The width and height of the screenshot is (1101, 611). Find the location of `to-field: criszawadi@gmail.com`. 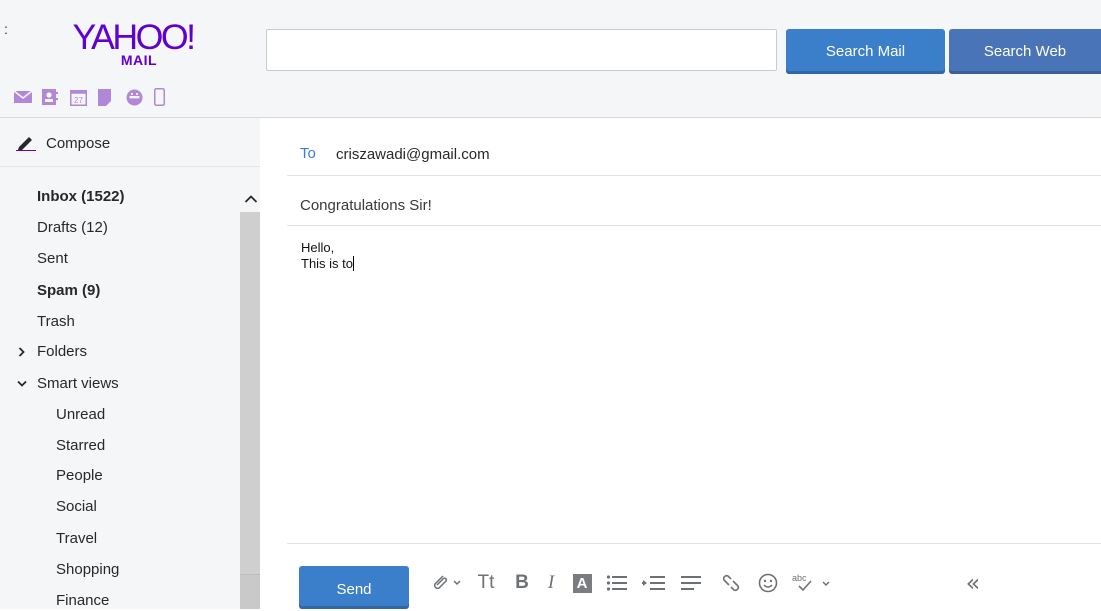

to-field: criszawadi@gmail.com is located at coordinates (413, 154).